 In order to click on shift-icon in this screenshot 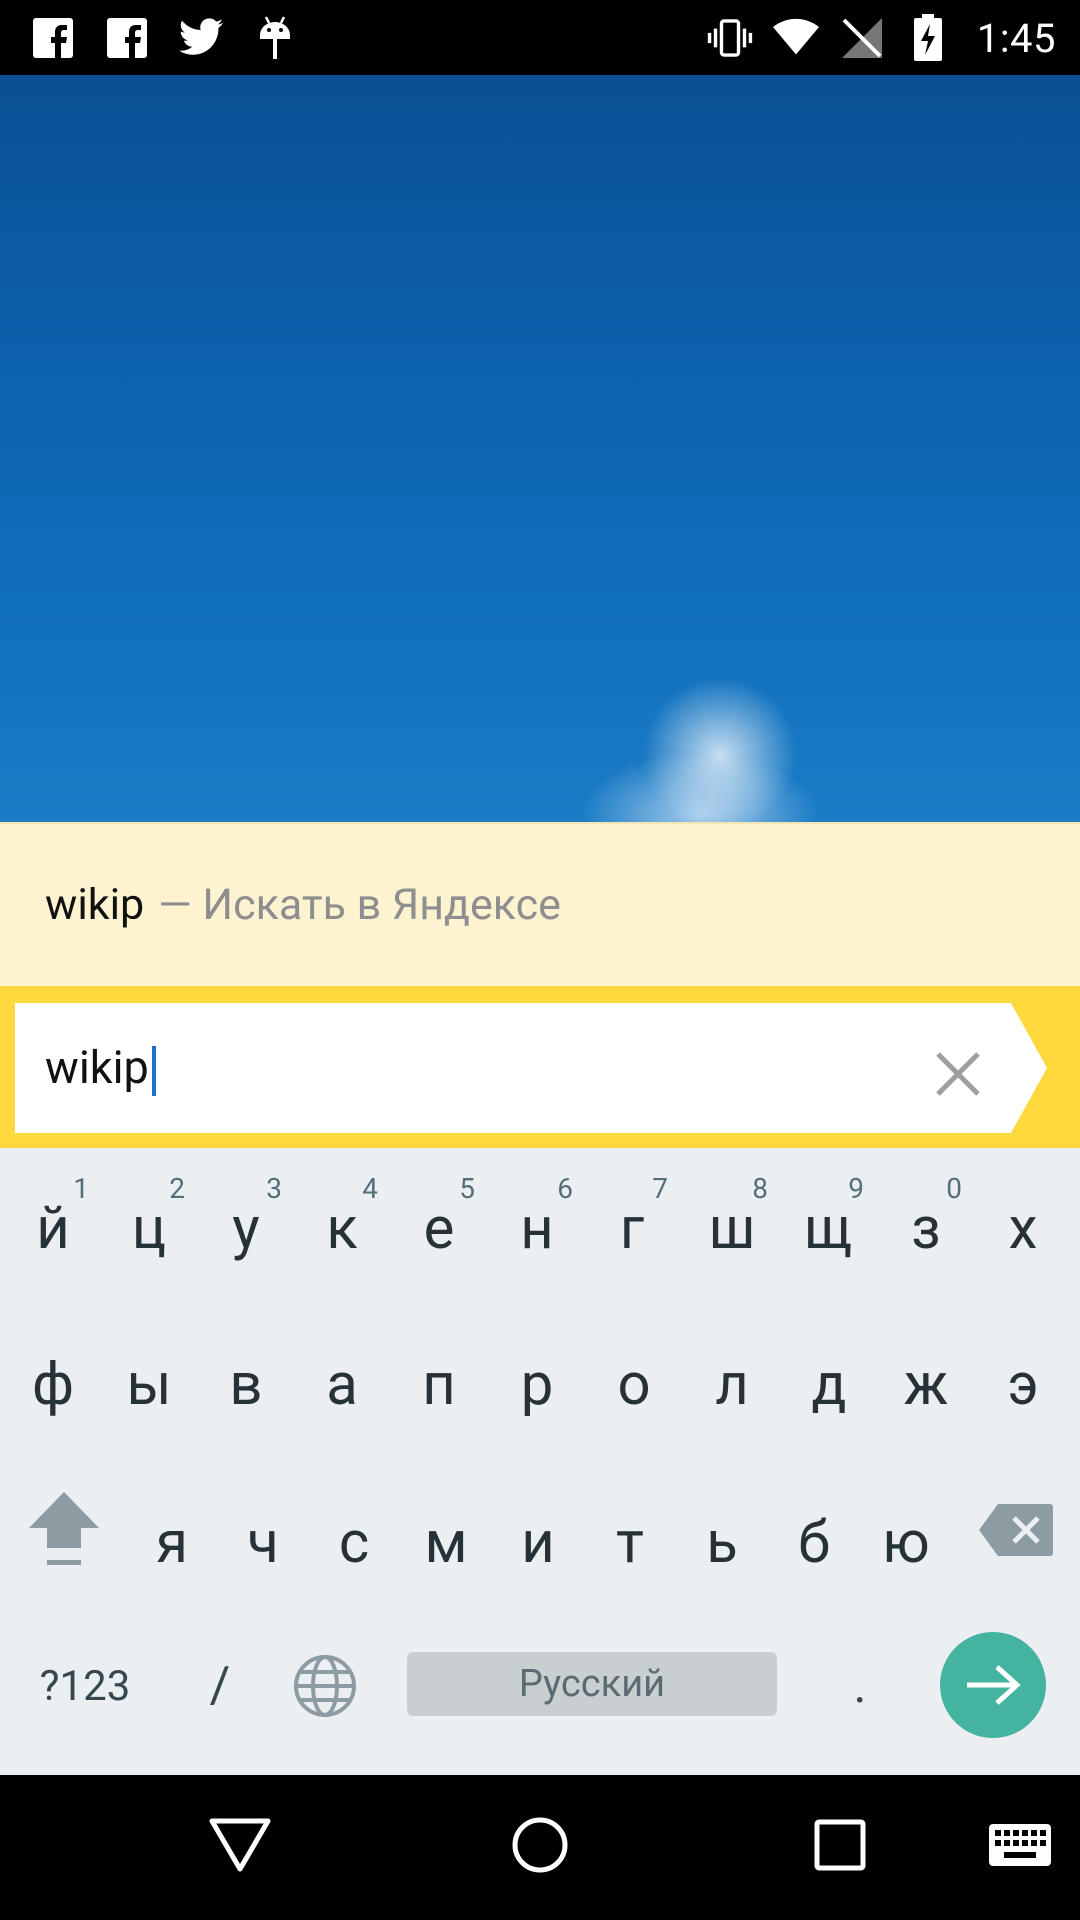, I will do `click(64, 1528)`.